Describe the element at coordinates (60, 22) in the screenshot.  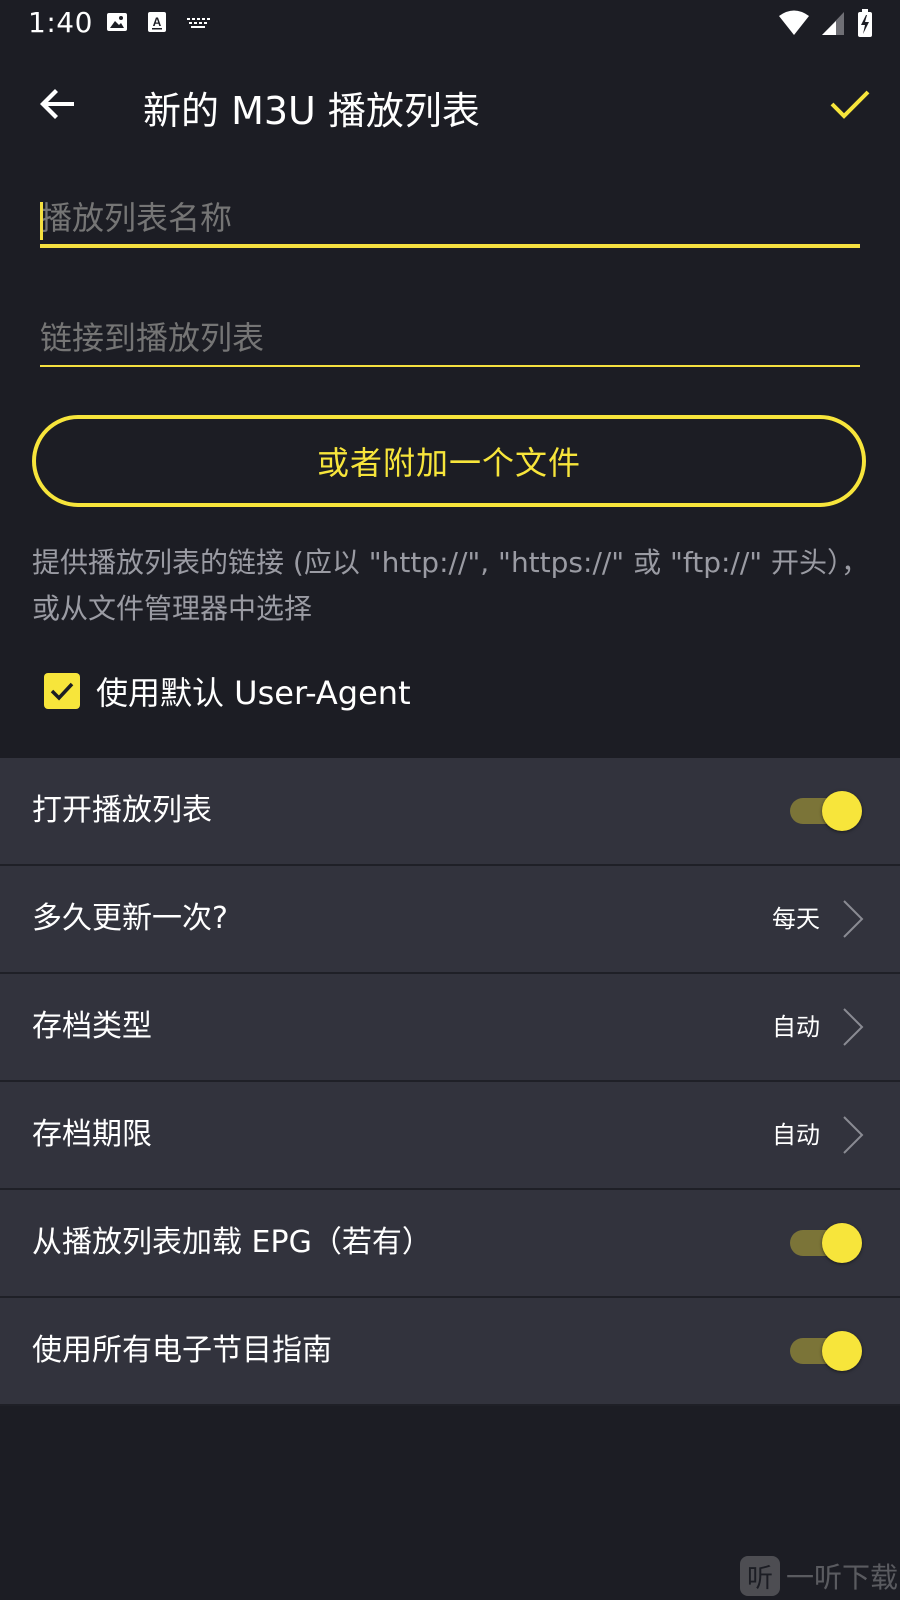
I see `status-time: 1:40` at that location.